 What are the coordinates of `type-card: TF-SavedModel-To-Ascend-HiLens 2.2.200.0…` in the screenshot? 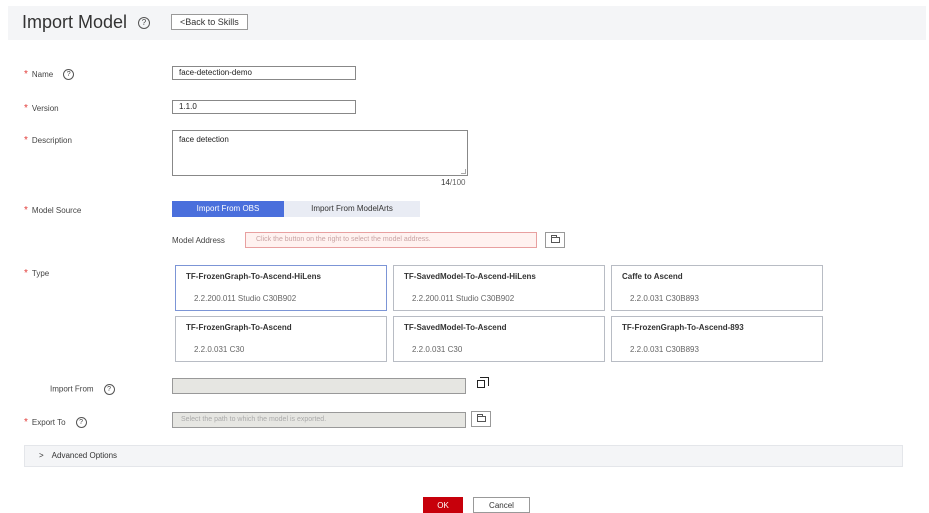 It's located at (499, 288).